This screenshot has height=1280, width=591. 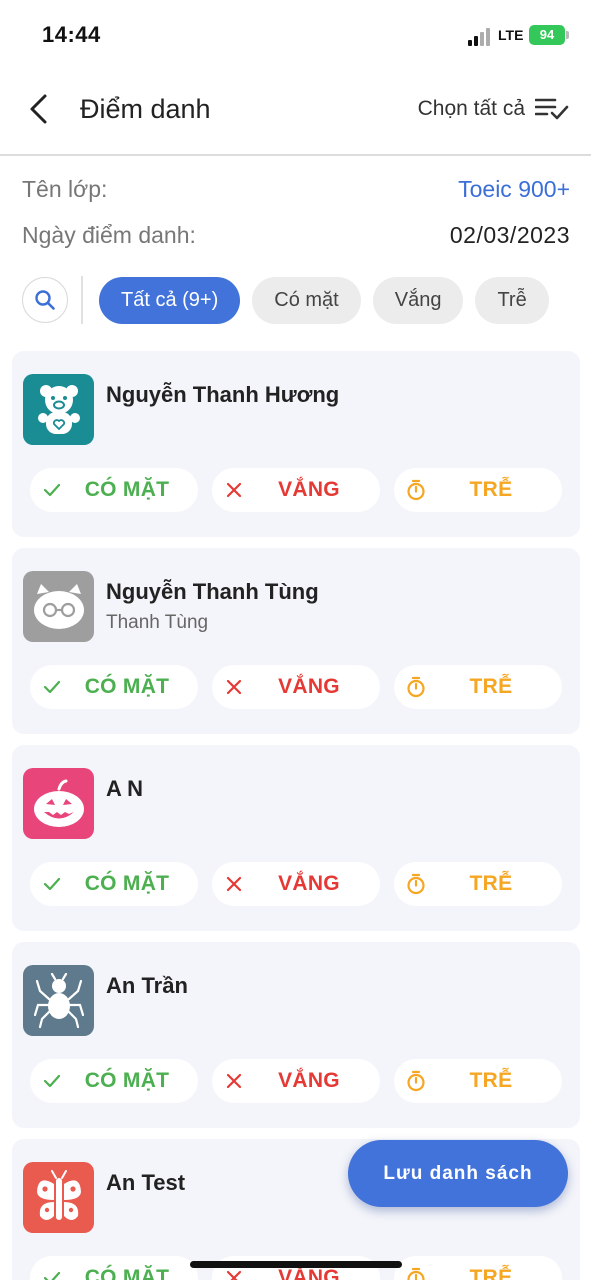 What do you see at coordinates (295, 35) in the screenshot?
I see `status-bar: 14:44 LTE 94` at bounding box center [295, 35].